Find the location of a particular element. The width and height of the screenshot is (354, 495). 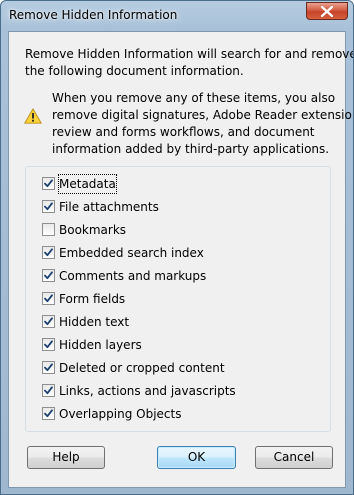

overlapping-objects-checkbox is located at coordinates (48, 413).